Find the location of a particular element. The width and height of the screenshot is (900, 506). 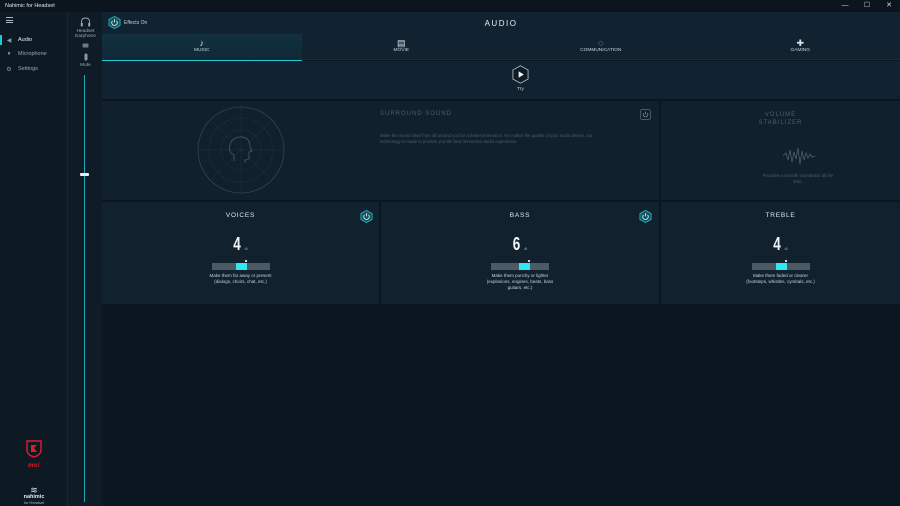

music-note-icon: ♪ is located at coordinates (202, 43).